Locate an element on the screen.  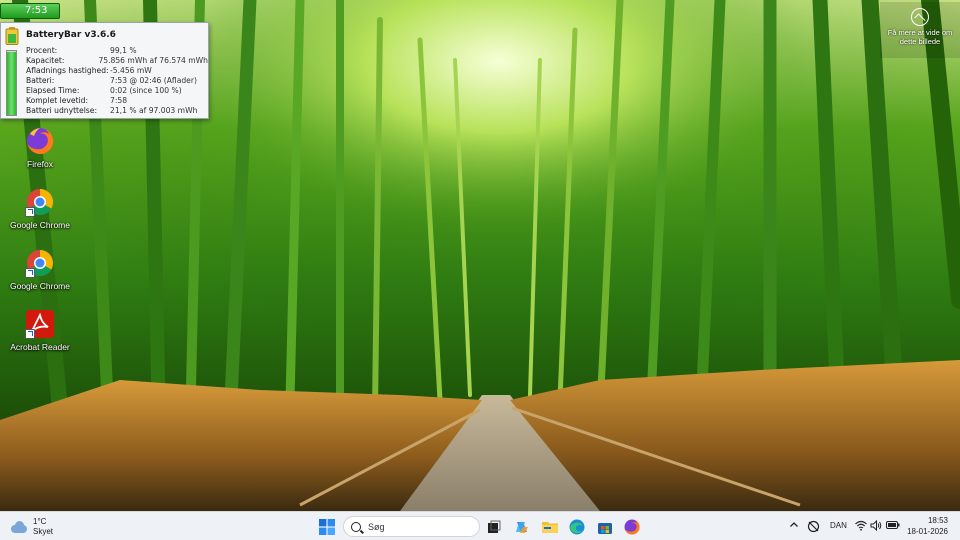
firefox-taskbar-button is located at coordinates (632, 527).